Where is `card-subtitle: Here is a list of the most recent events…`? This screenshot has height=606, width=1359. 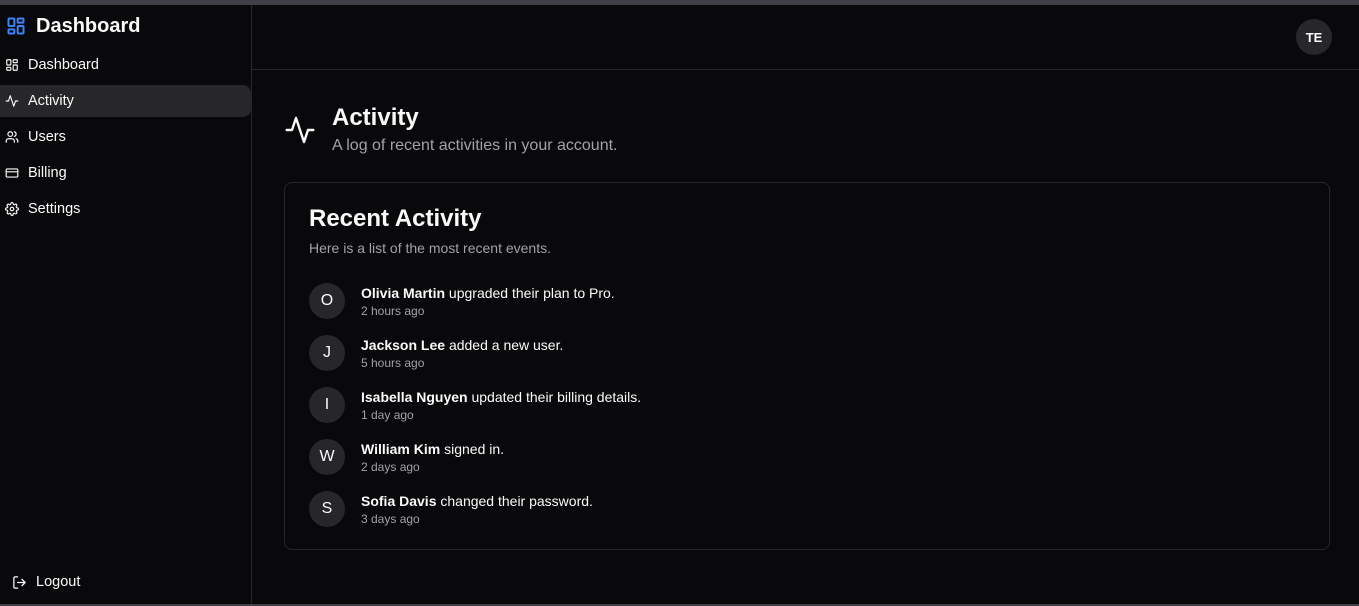
card-subtitle: Here is a list of the most recent events… is located at coordinates (430, 248).